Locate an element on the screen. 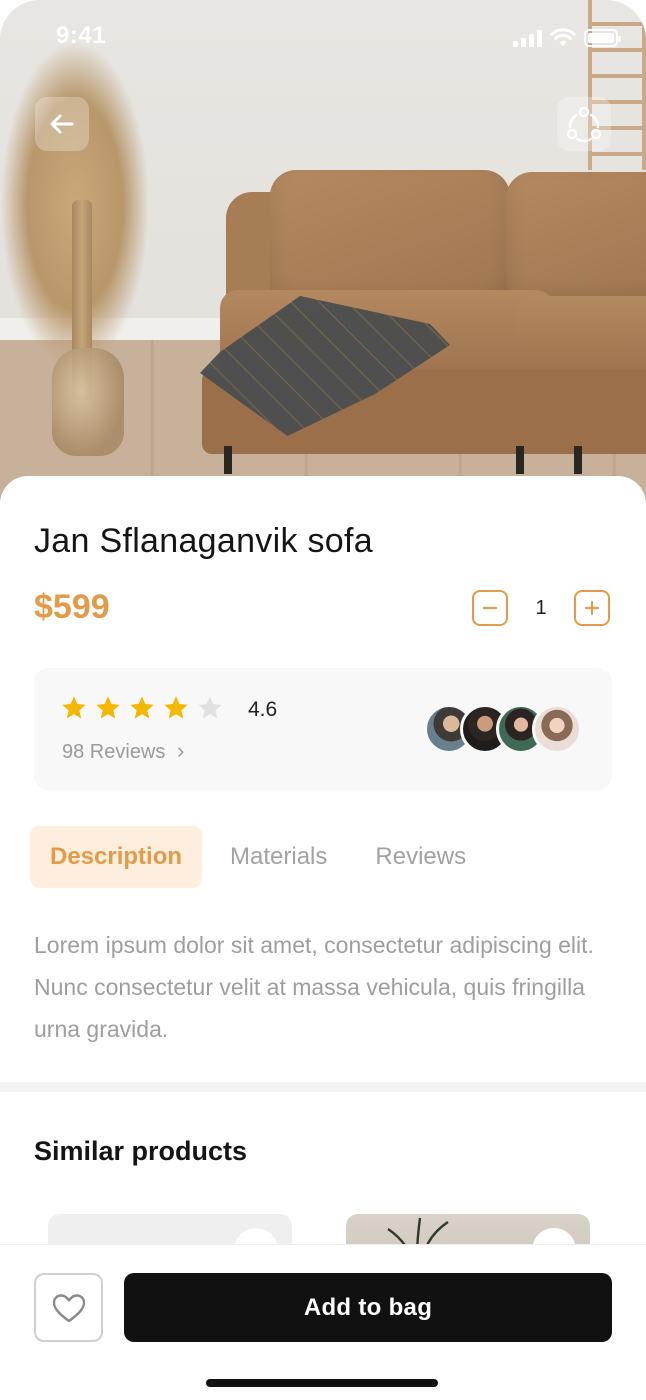 The width and height of the screenshot is (646, 1400). wishlist-button is located at coordinates (68, 1307).